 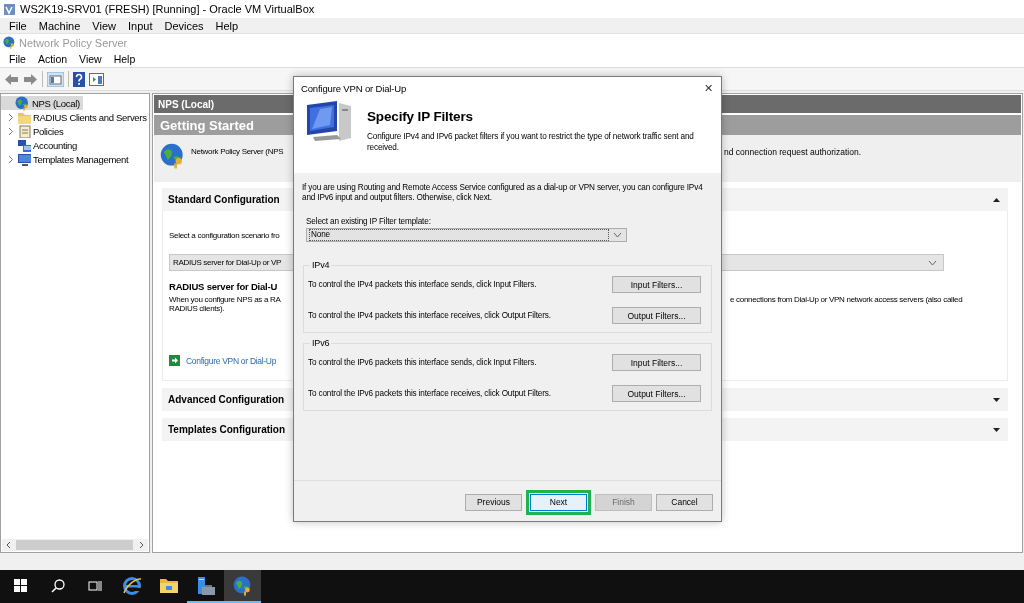 What do you see at coordinates (354, 88) in the screenshot?
I see `dialog-title: Configure VPN or Dial-Up` at bounding box center [354, 88].